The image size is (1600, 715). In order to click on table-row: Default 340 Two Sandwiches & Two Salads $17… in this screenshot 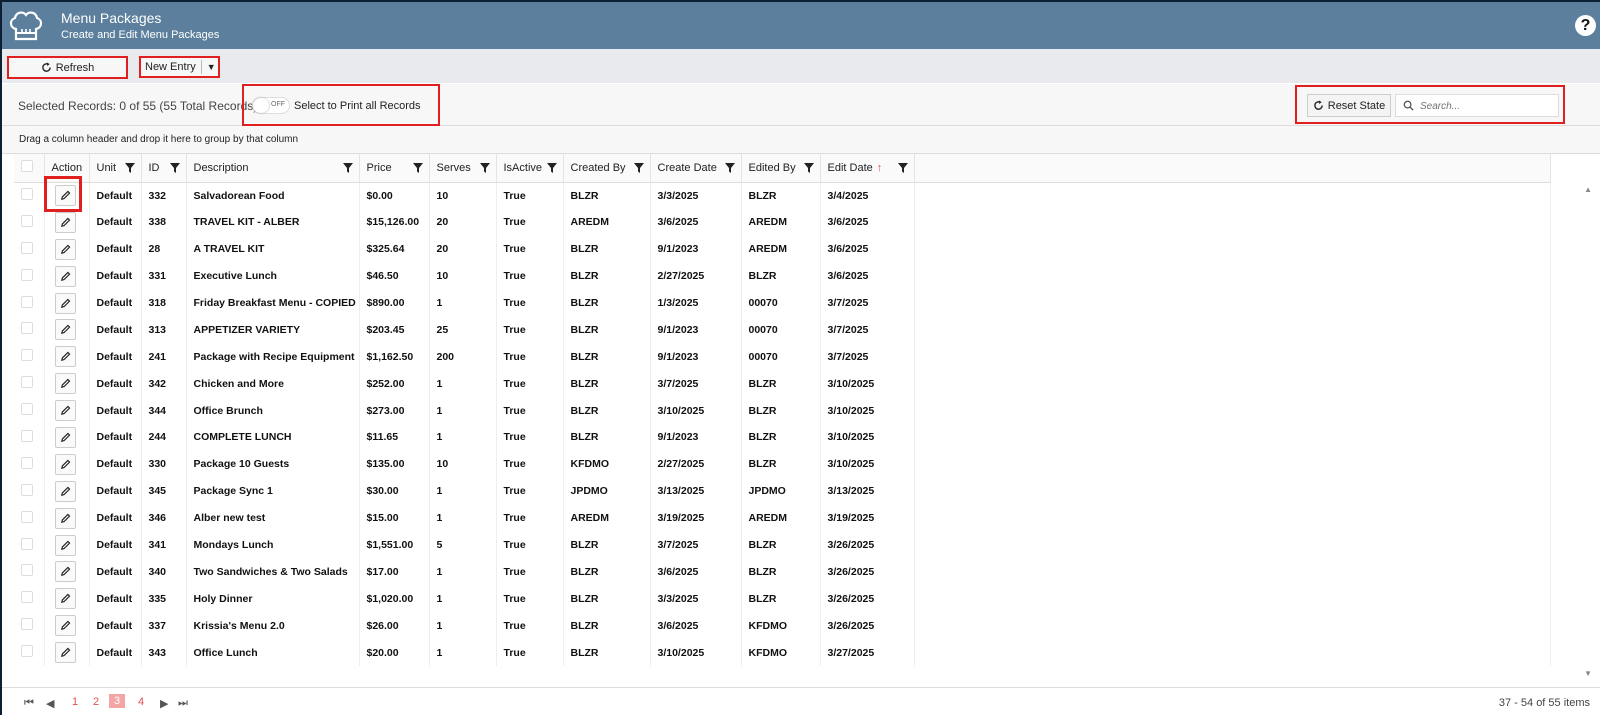, I will do `click(782, 572)`.